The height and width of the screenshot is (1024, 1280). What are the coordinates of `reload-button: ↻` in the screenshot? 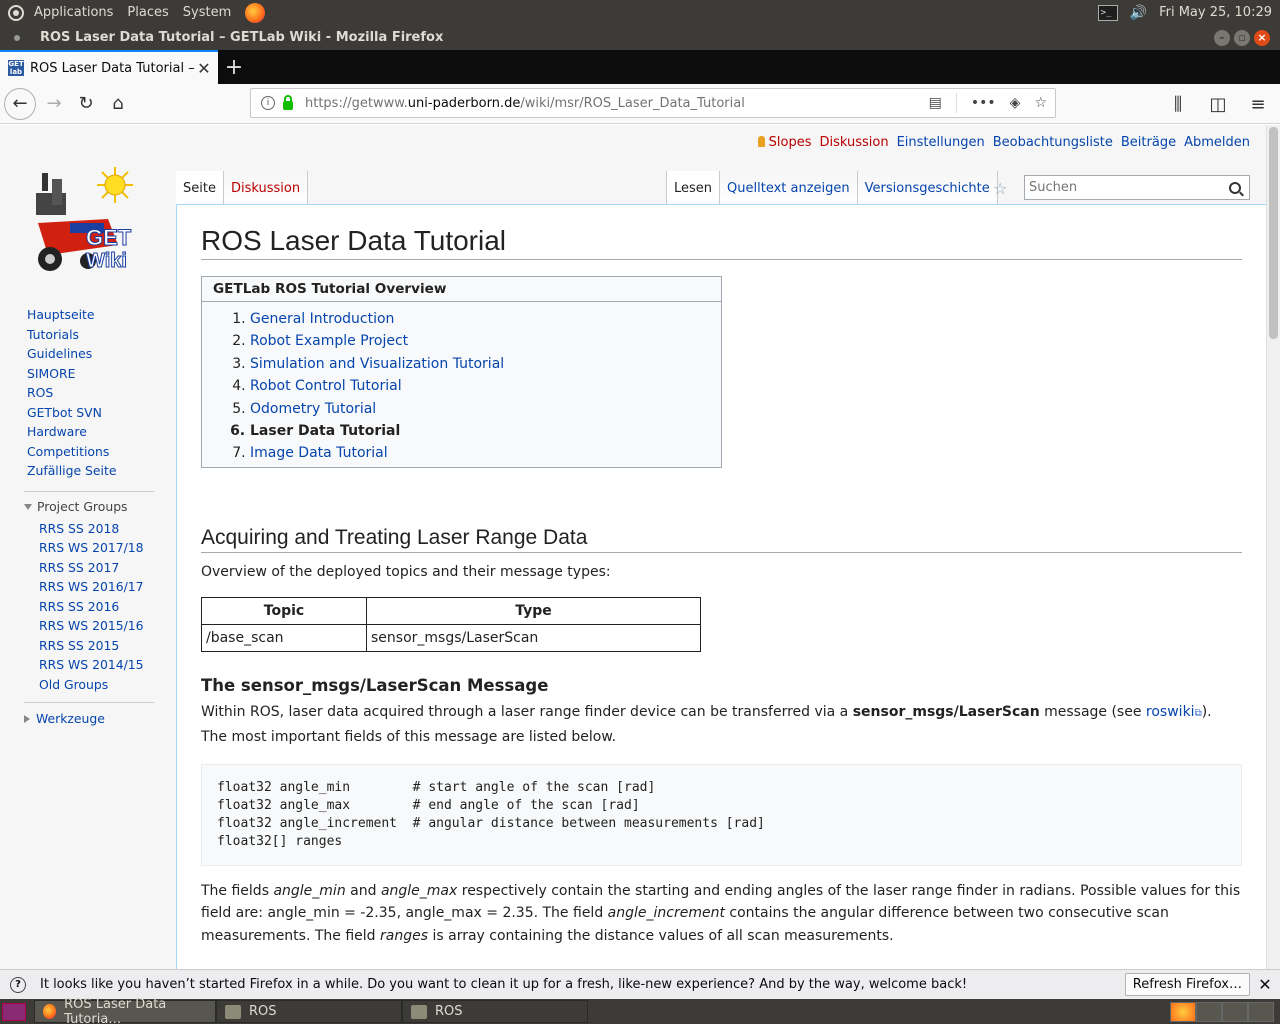 It's located at (86, 104).